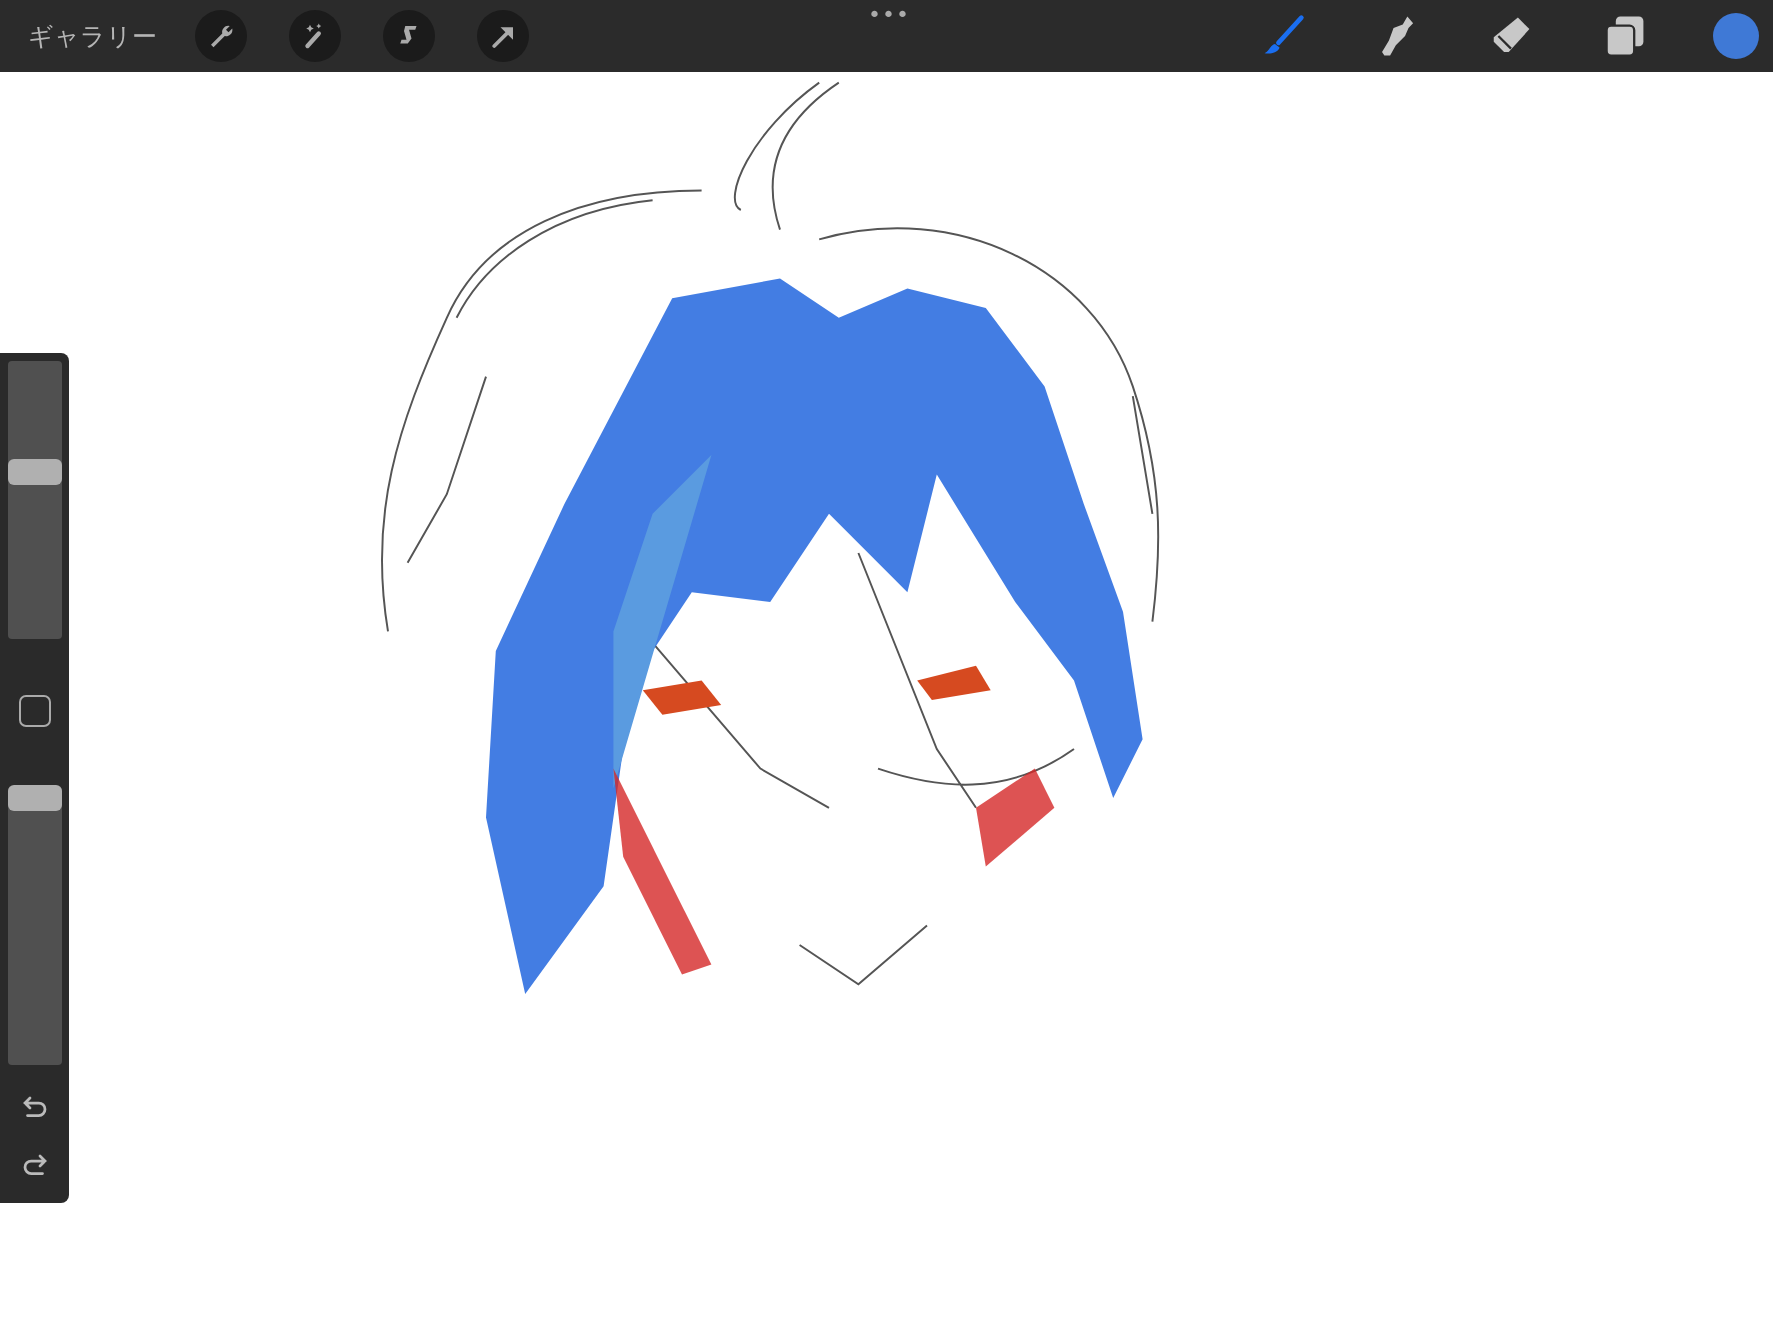 This screenshot has height=1329, width=1773. What do you see at coordinates (315, 36) in the screenshot?
I see `magic-wand-button` at bounding box center [315, 36].